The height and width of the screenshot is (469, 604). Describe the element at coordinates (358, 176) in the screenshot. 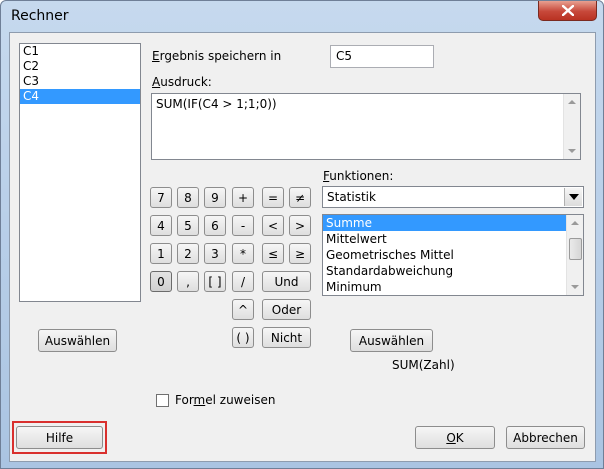

I see `functions-label: Funktionen:` at that location.